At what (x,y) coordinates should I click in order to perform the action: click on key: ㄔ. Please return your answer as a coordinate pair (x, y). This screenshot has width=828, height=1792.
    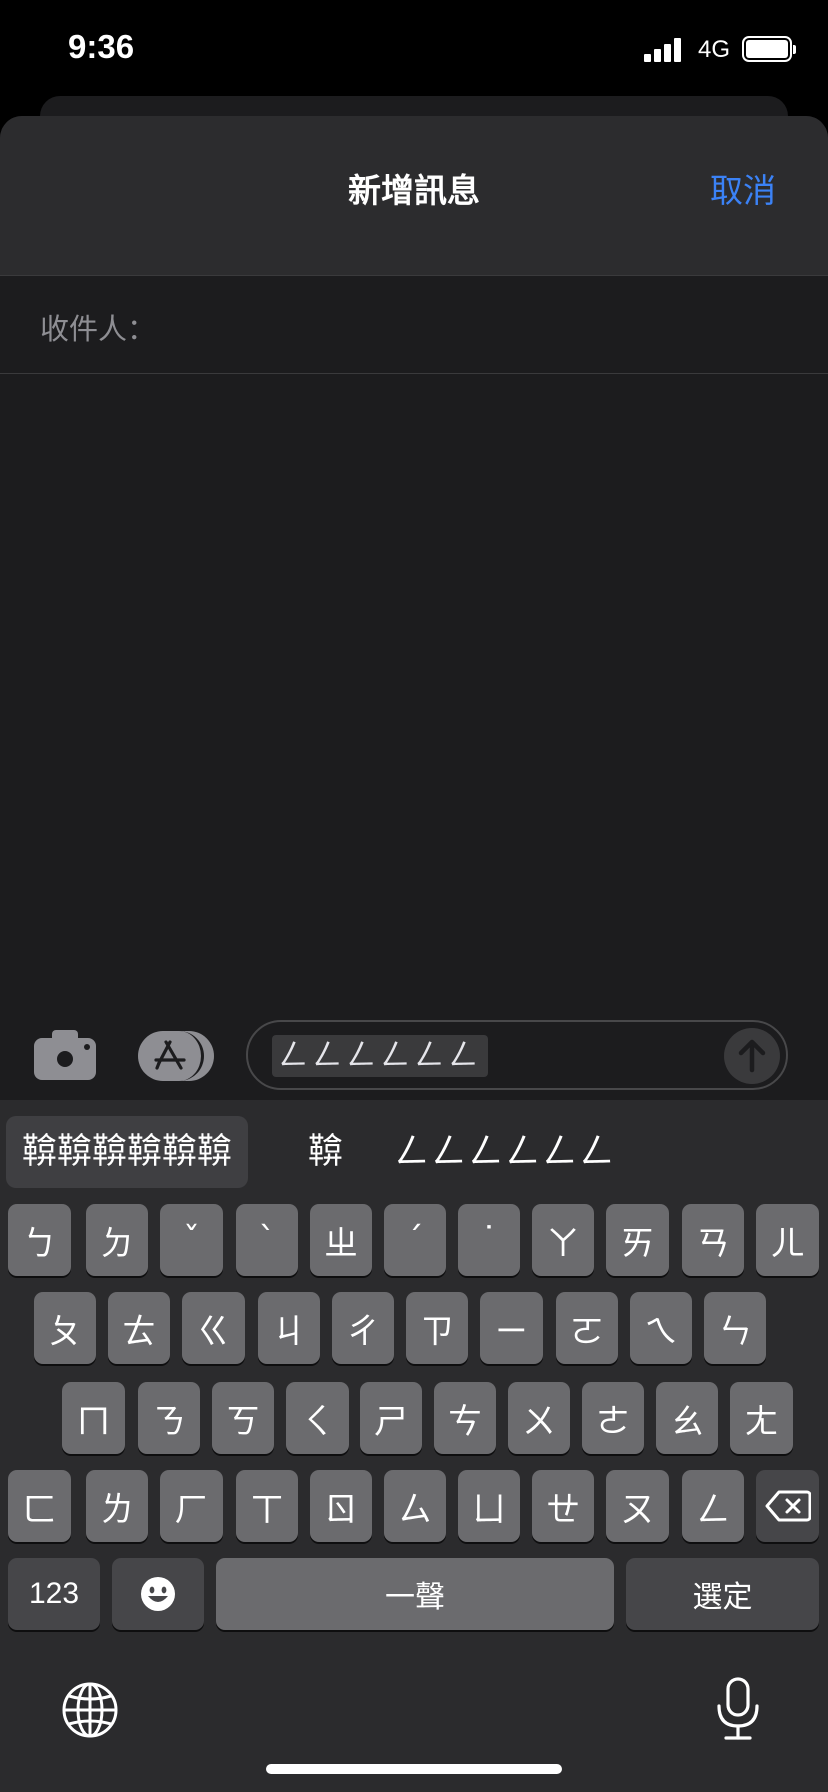
    Looking at the image, I should click on (363, 1328).